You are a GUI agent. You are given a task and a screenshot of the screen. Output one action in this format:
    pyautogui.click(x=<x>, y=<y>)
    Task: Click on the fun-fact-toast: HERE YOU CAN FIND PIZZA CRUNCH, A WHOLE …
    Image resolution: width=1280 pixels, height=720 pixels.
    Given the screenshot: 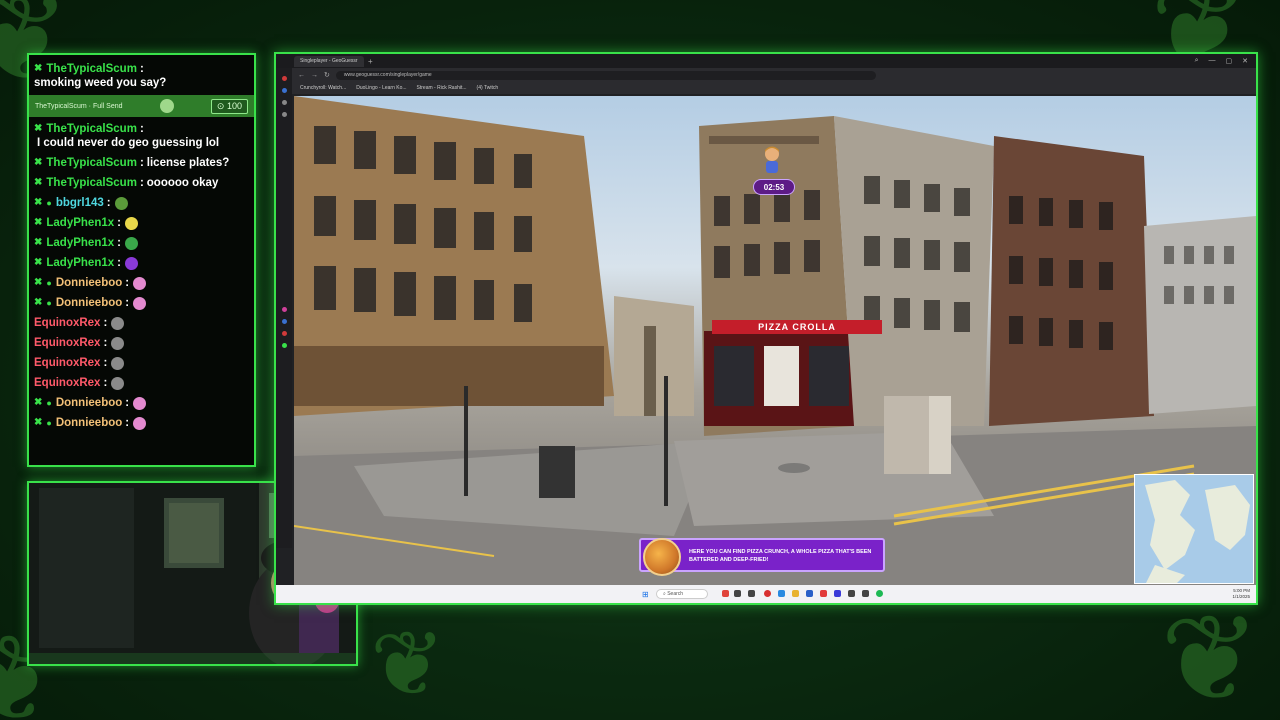 What is the action you would take?
    pyautogui.click(x=762, y=557)
    